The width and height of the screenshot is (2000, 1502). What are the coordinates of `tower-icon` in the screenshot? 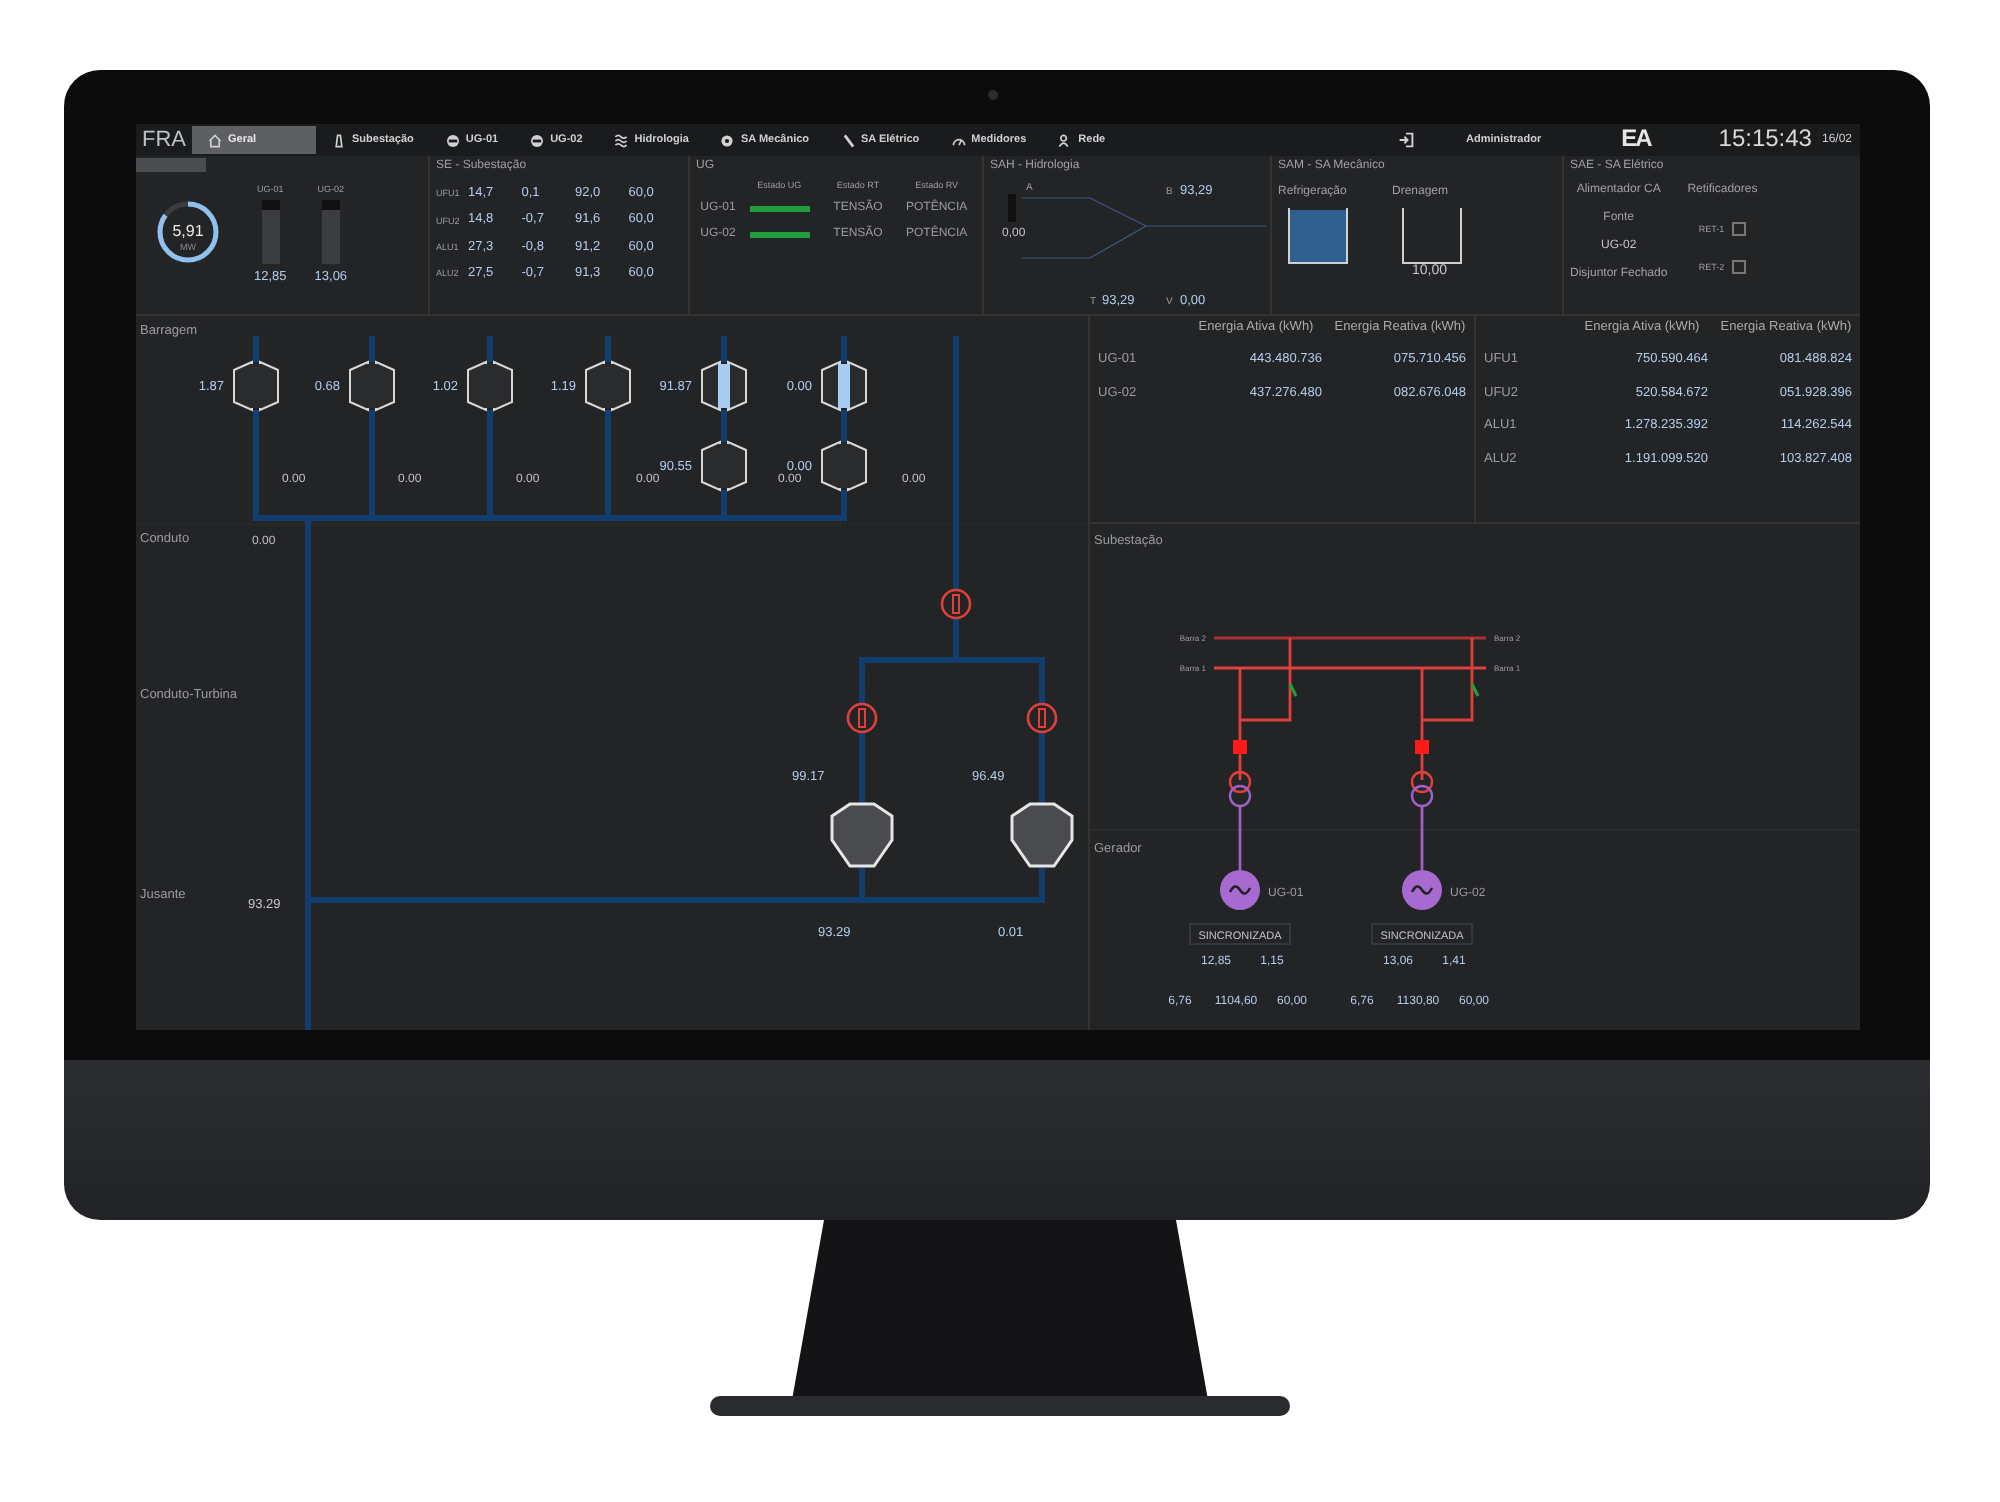 It's located at (339, 140).